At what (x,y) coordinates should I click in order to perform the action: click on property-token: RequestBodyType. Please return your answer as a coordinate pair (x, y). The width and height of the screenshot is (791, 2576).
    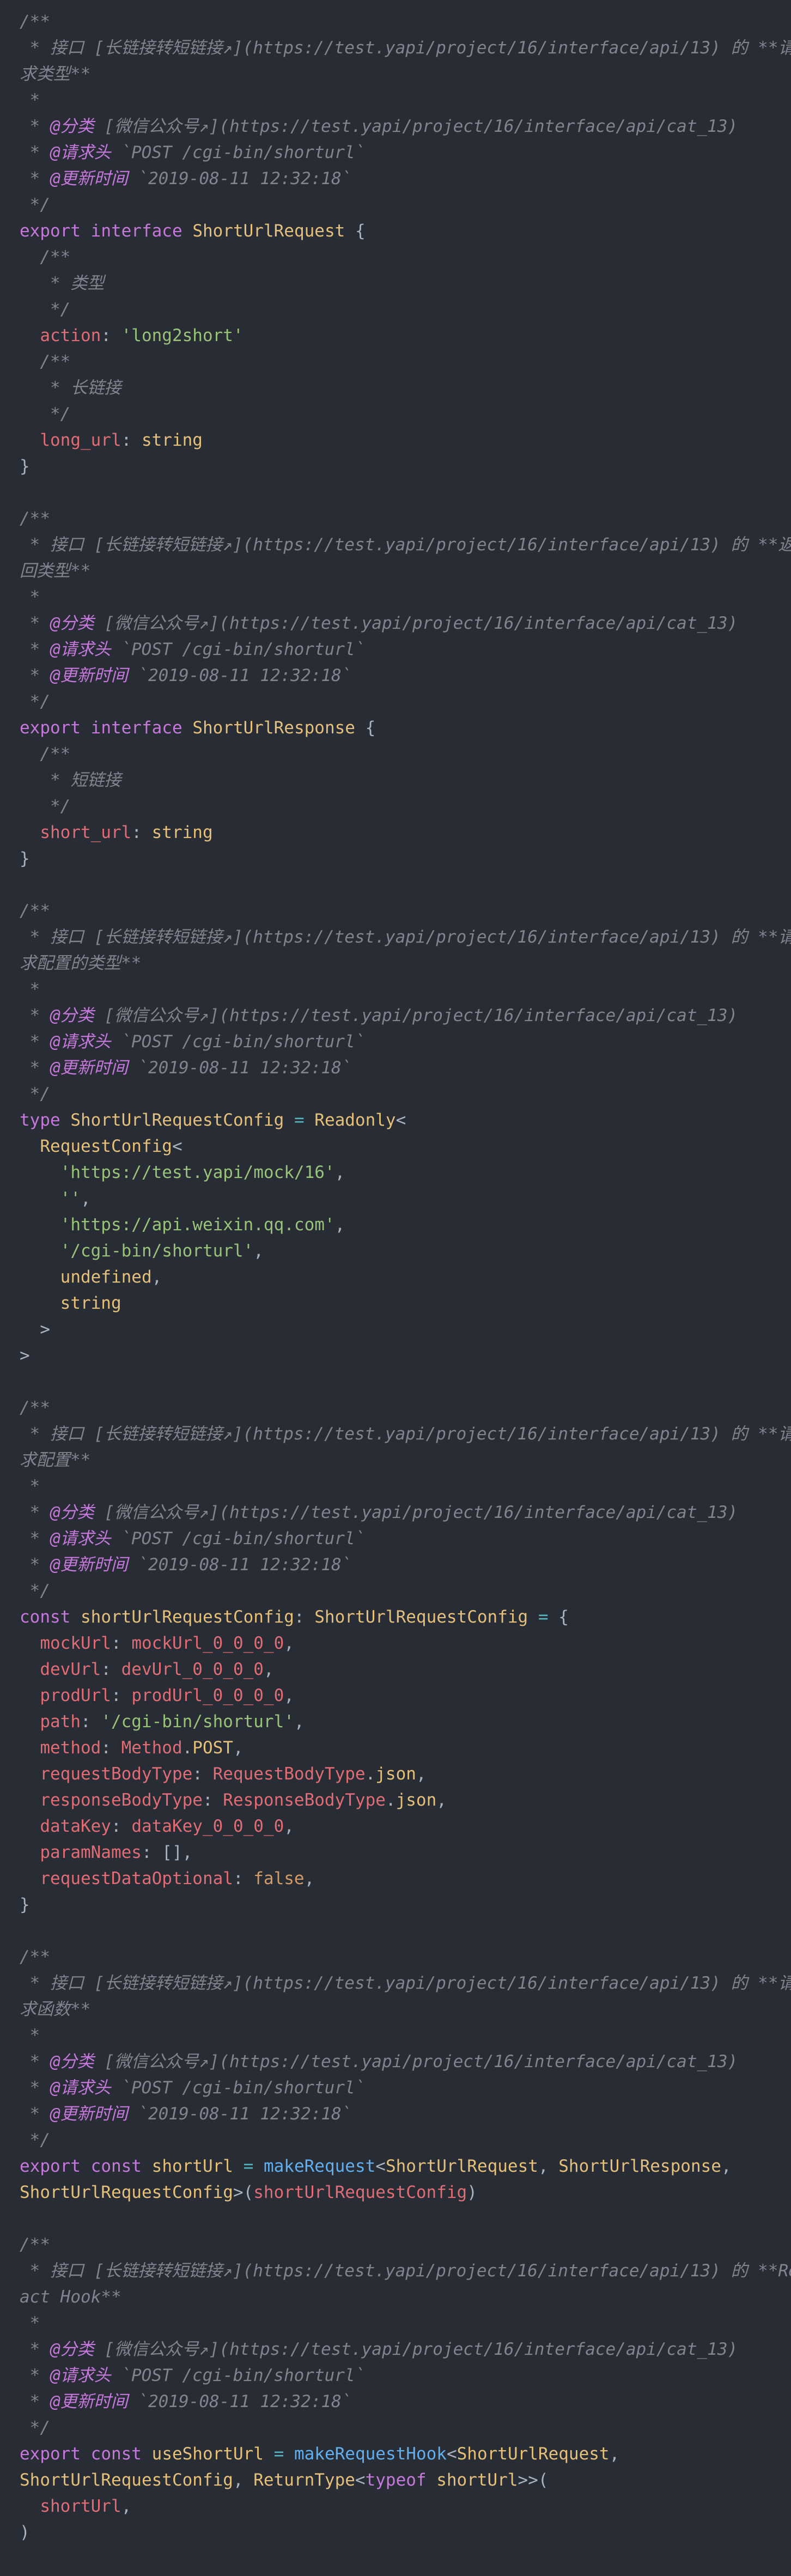
    Looking at the image, I should click on (289, 1774).